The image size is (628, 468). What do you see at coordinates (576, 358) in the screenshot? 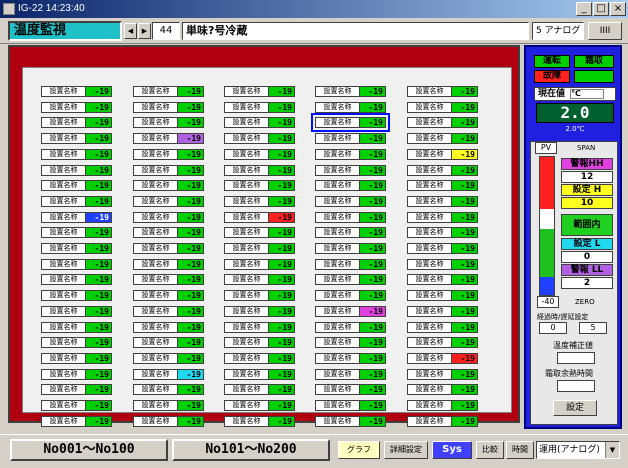
I see `temp-correct-input` at bounding box center [576, 358].